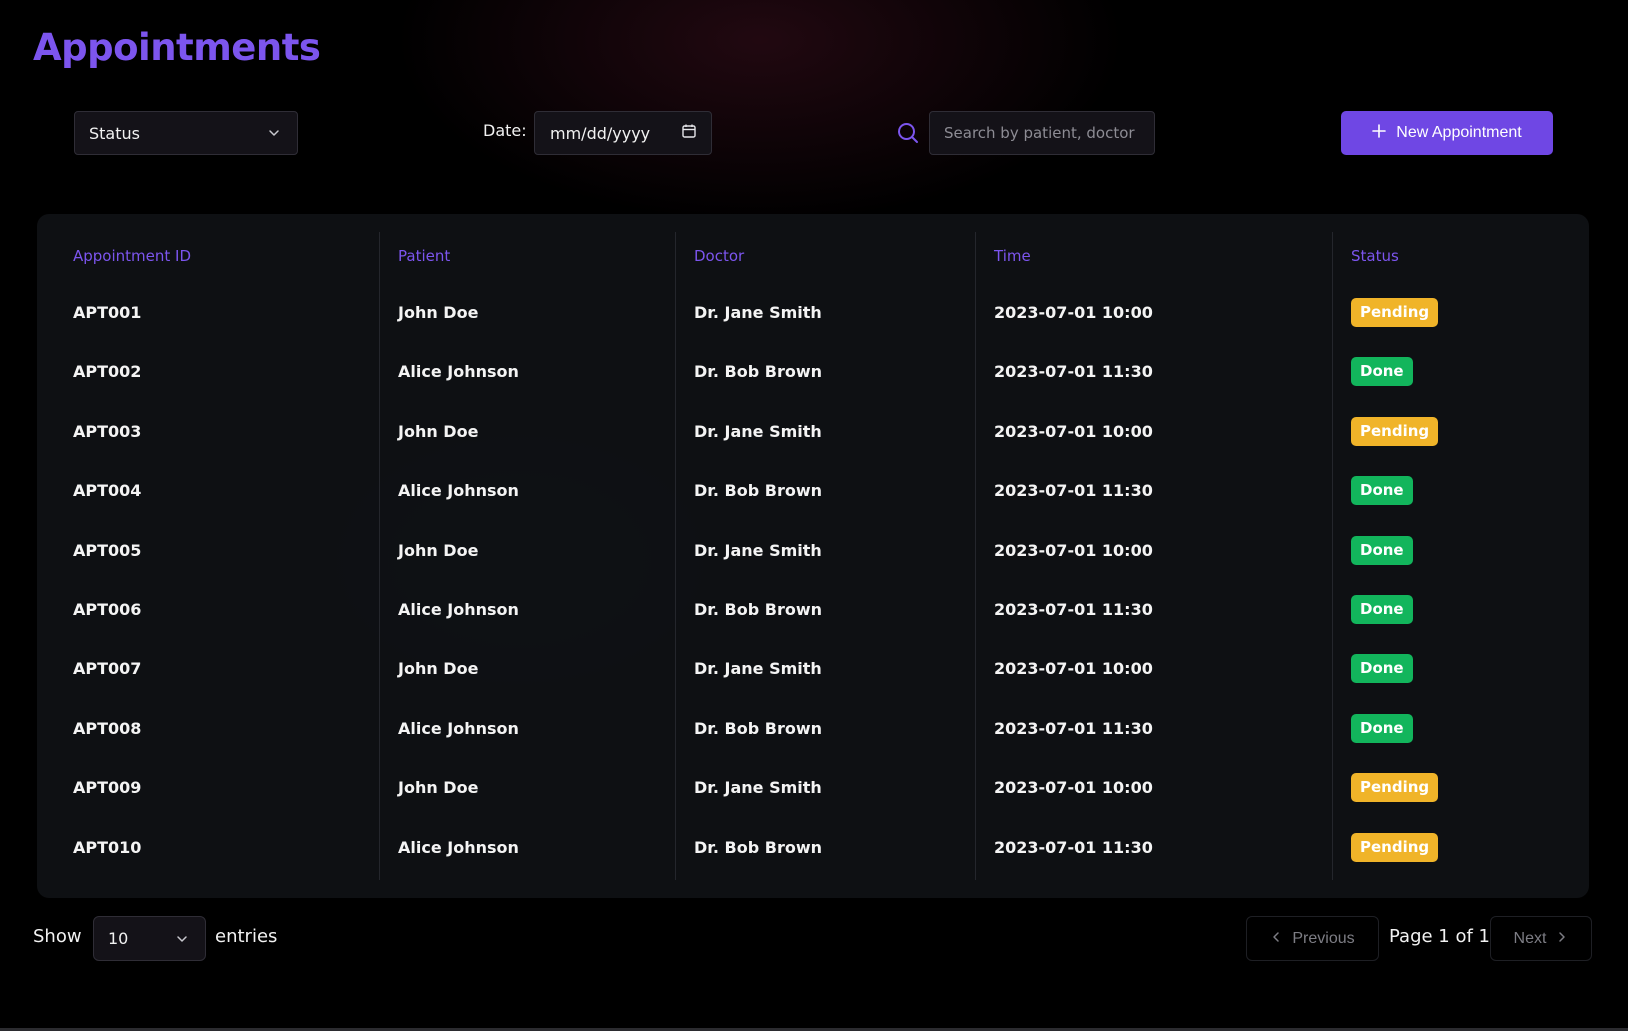  Describe the element at coordinates (1439, 936) in the screenshot. I see `page-indicator: Page 1 of 1` at that location.